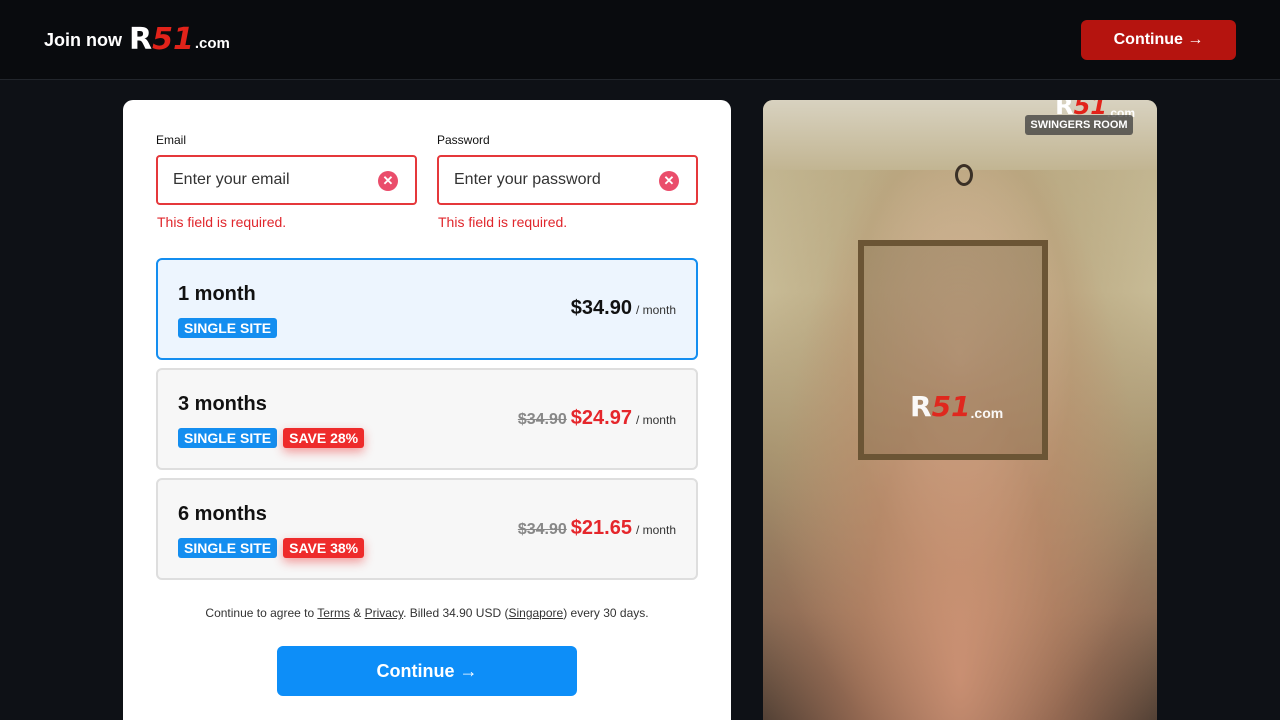 The image size is (1280, 720). I want to click on save-badge: SAVE 28%, so click(324, 438).